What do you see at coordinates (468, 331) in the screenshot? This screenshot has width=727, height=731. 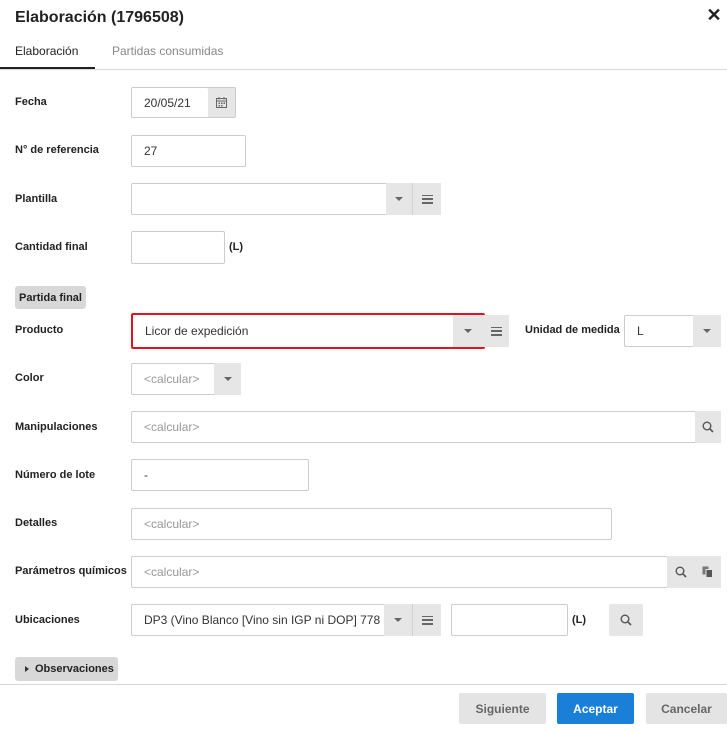 I see `producto-dropdown-icon` at bounding box center [468, 331].